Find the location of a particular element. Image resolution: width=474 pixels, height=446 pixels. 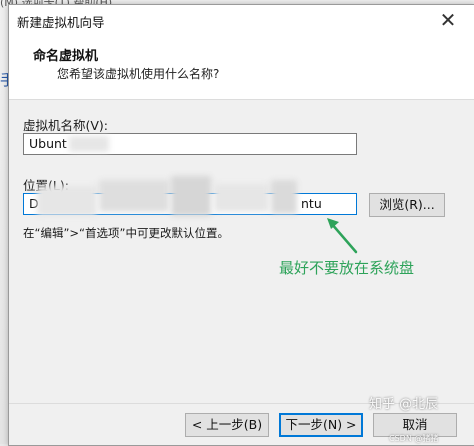

close-icon: ✕ is located at coordinates (448, 20).